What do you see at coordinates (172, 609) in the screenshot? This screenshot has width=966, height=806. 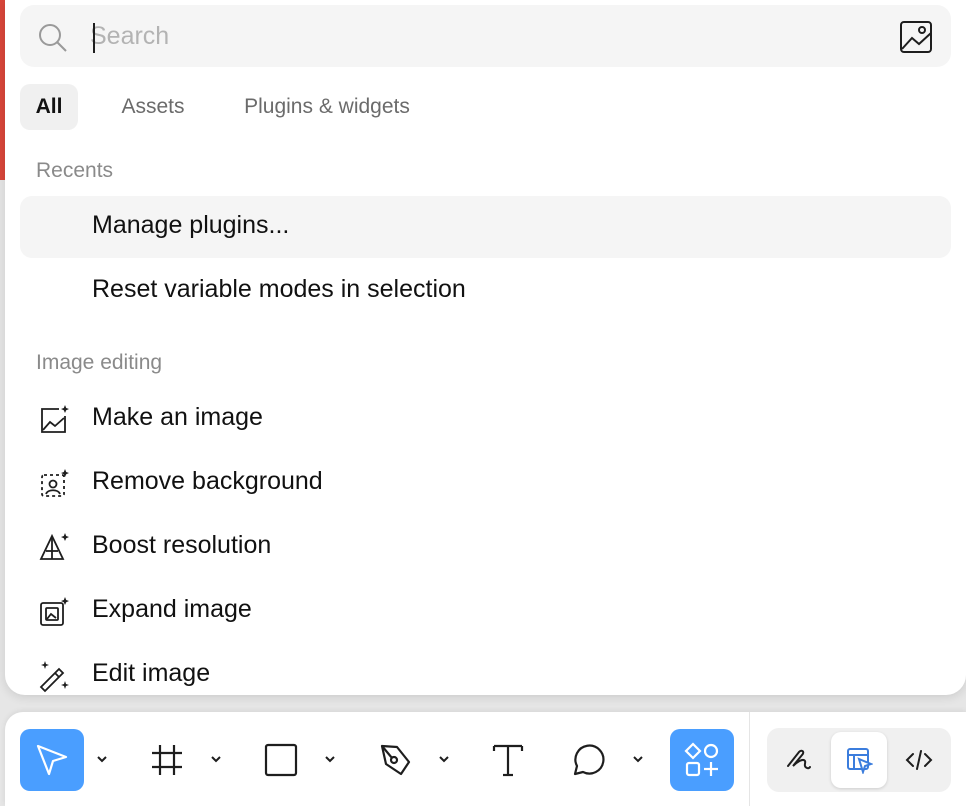 I see `list-item-label: Expand image` at bounding box center [172, 609].